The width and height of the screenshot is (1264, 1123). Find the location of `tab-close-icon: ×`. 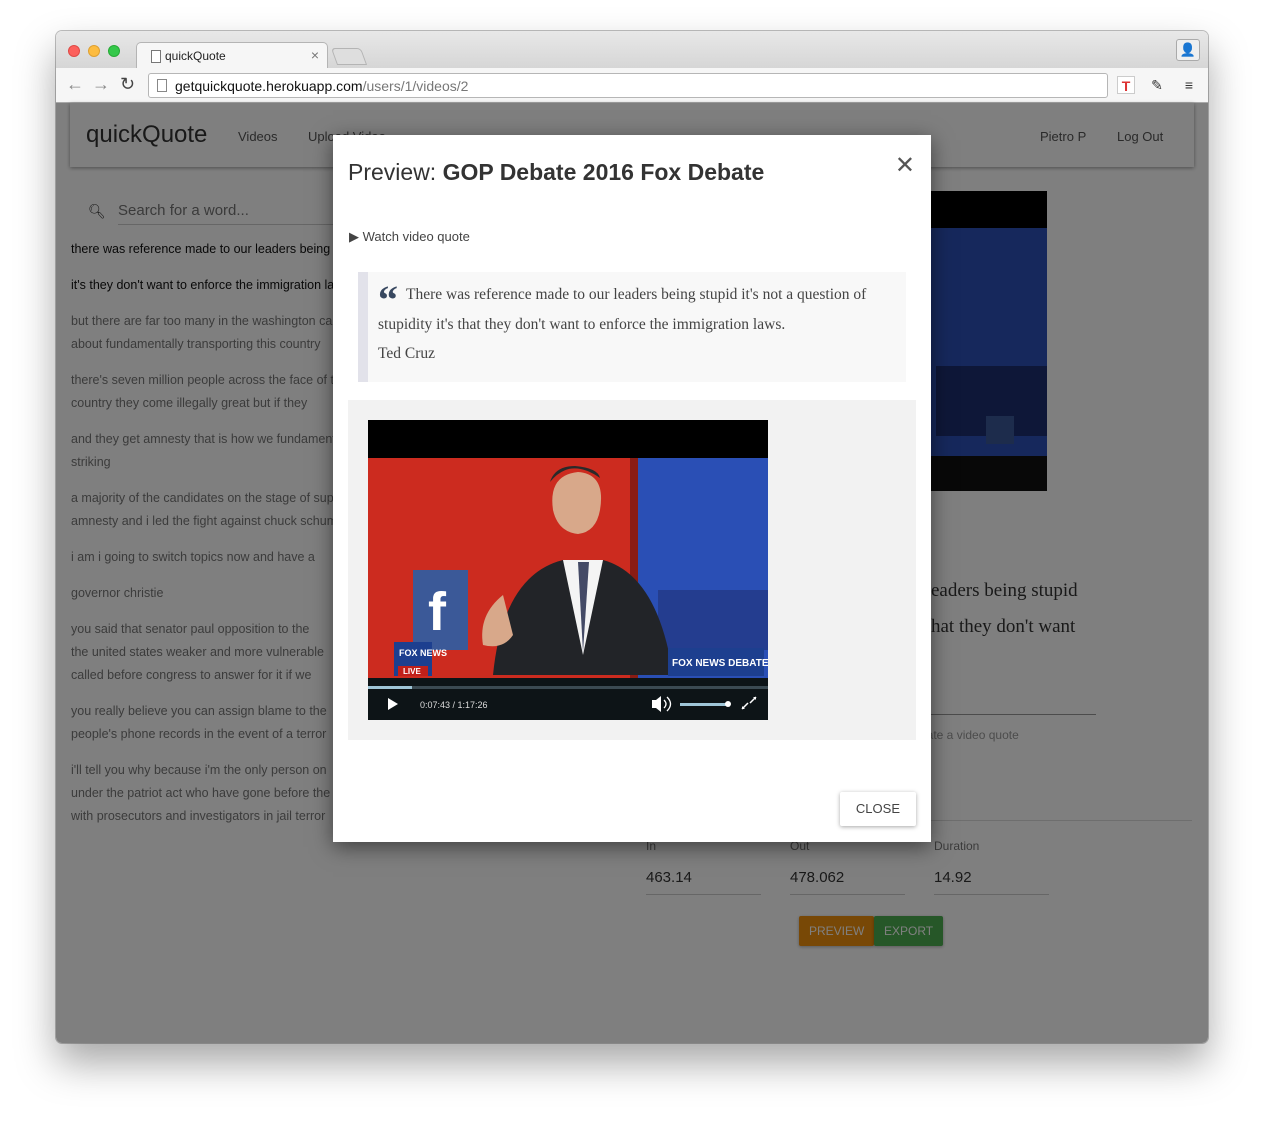

tab-close-icon: × is located at coordinates (315, 55).